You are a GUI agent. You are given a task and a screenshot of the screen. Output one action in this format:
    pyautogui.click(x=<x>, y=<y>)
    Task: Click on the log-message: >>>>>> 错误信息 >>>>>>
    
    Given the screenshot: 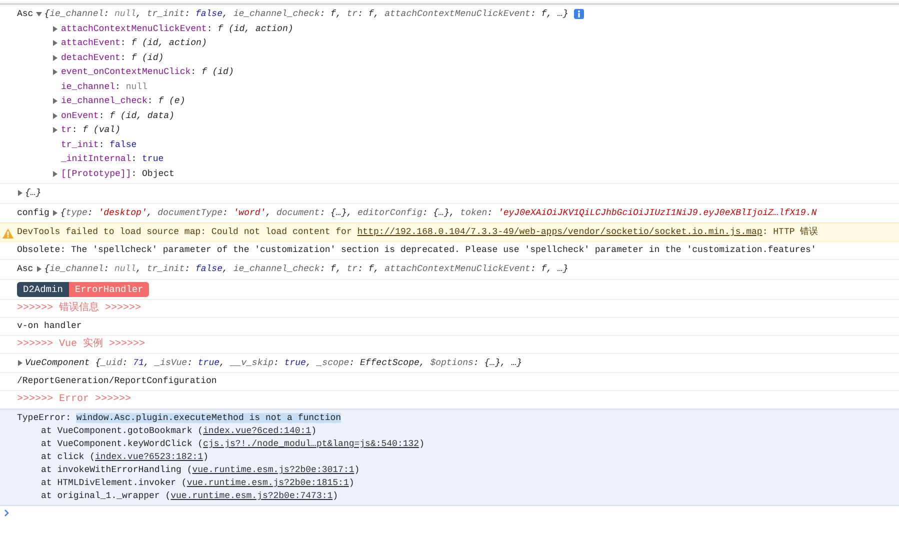 What is the action you would take?
    pyautogui.click(x=79, y=307)
    